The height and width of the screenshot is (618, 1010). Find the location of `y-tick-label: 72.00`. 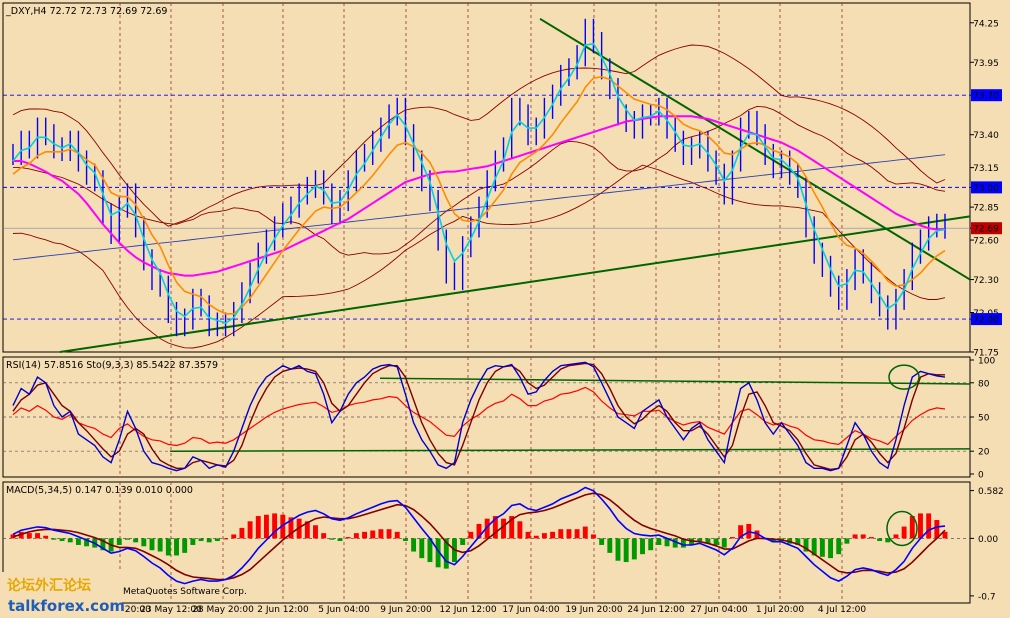

y-tick-label: 72.00 is located at coordinates (986, 321).